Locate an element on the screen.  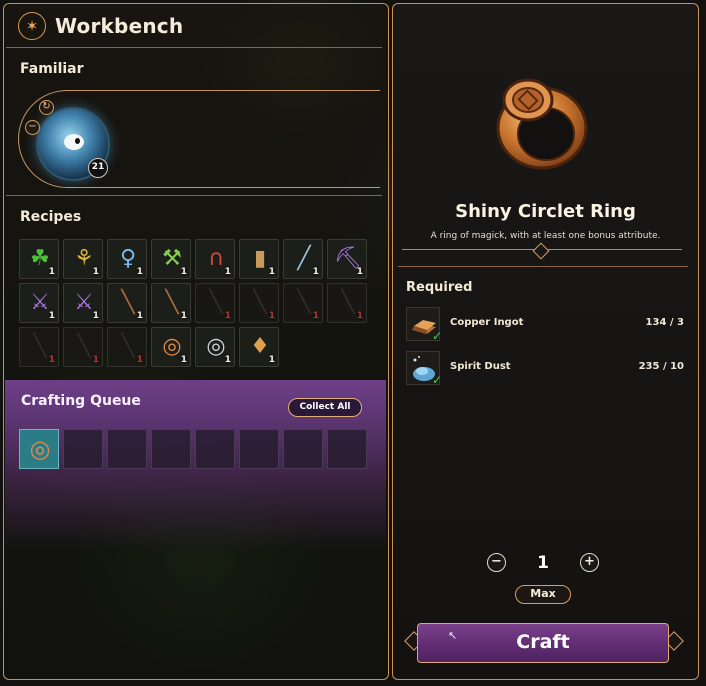
cursor-icon: ↖ is located at coordinates (453, 635).